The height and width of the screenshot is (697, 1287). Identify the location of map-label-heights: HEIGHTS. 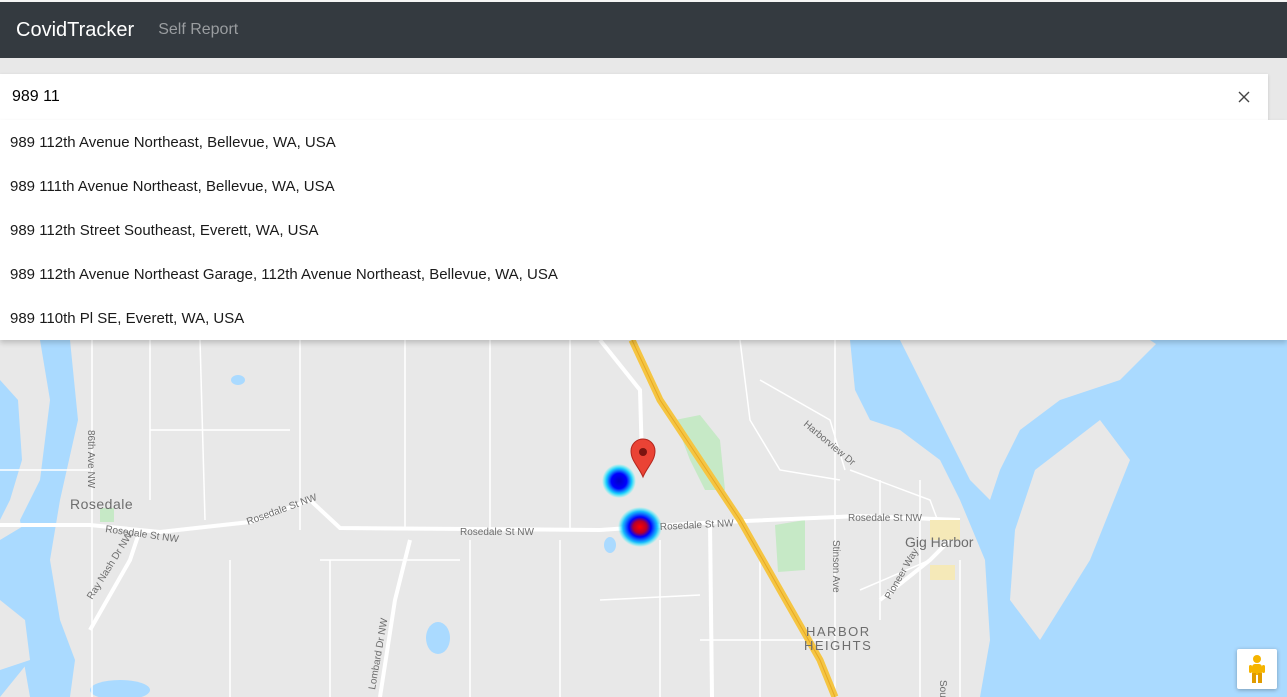
(838, 645).